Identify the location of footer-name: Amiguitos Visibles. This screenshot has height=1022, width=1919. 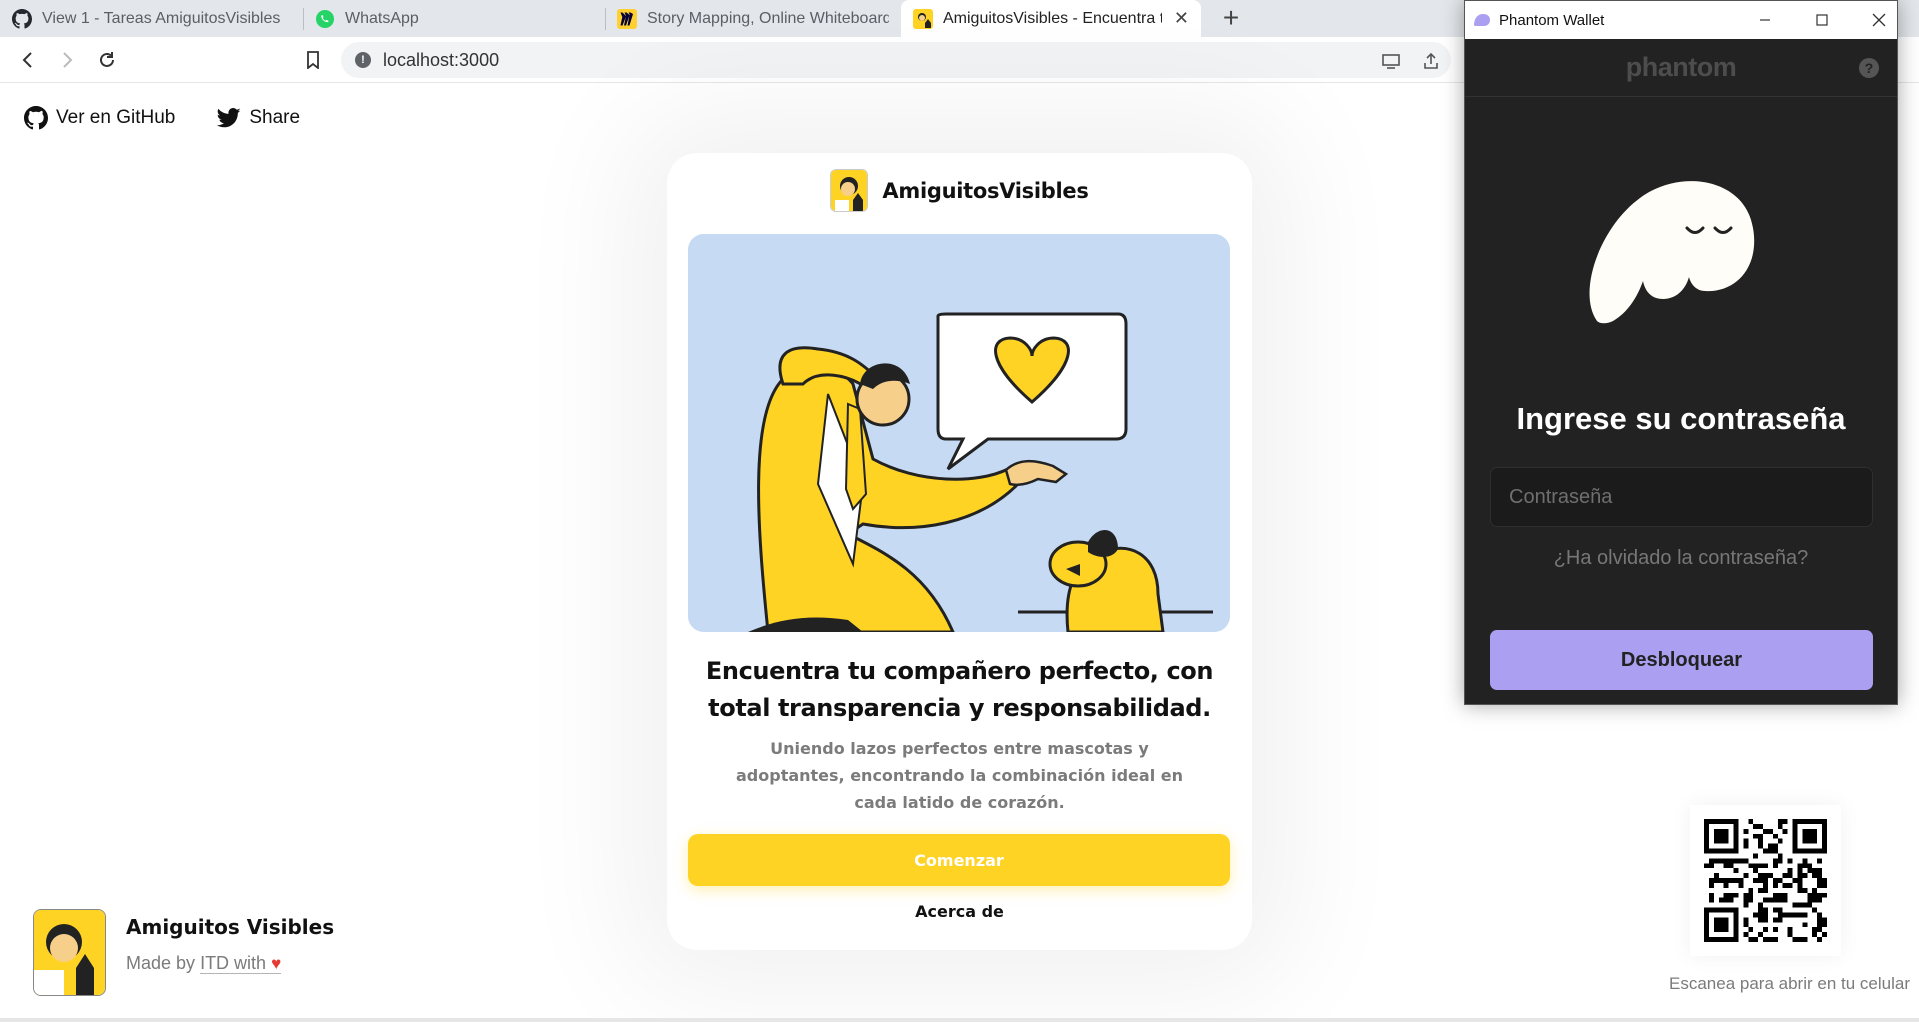
(230, 927).